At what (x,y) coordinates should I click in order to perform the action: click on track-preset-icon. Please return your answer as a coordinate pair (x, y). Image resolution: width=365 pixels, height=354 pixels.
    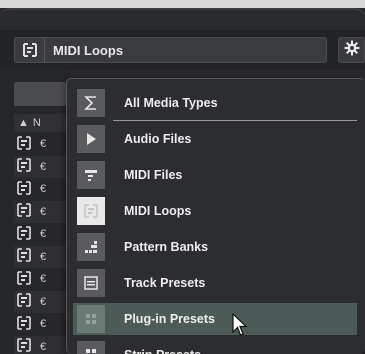
    Looking at the image, I should click on (91, 283).